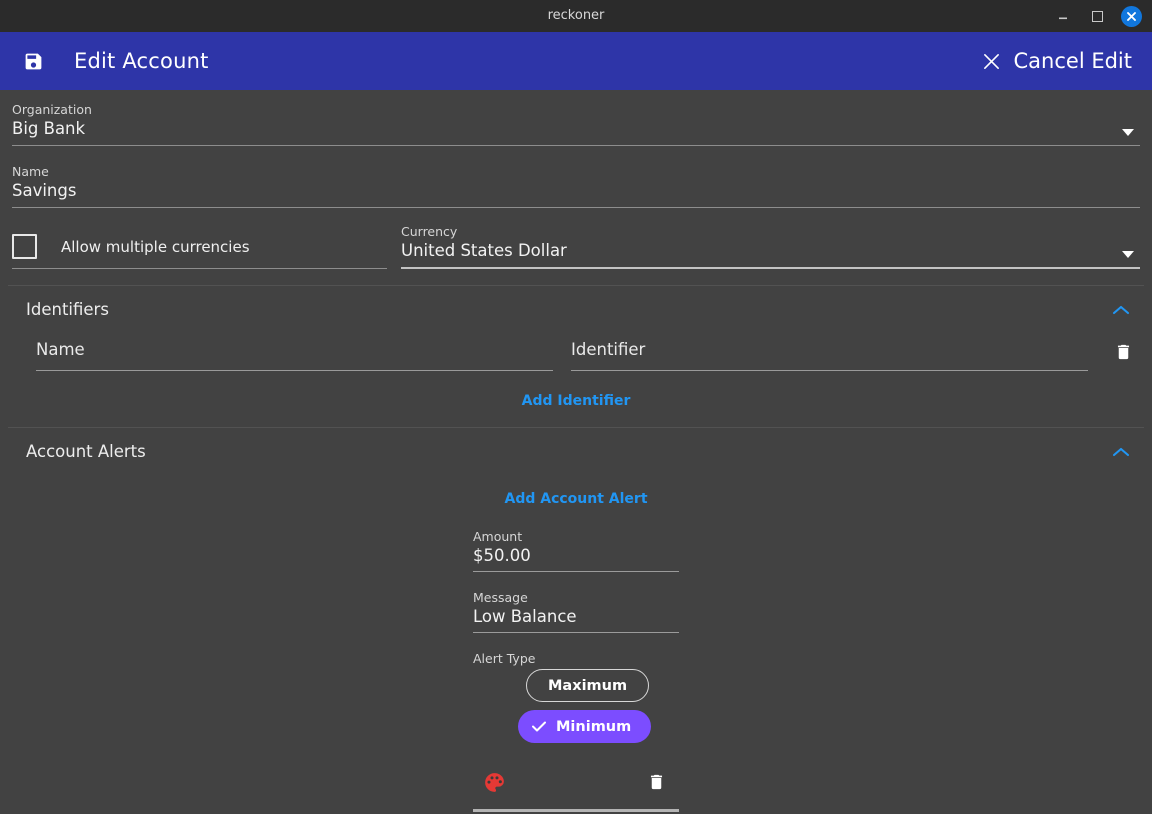 Image resolution: width=1152 pixels, height=814 pixels. Describe the element at coordinates (86, 451) in the screenshot. I see `account-alerts-title: Account Alerts` at that location.